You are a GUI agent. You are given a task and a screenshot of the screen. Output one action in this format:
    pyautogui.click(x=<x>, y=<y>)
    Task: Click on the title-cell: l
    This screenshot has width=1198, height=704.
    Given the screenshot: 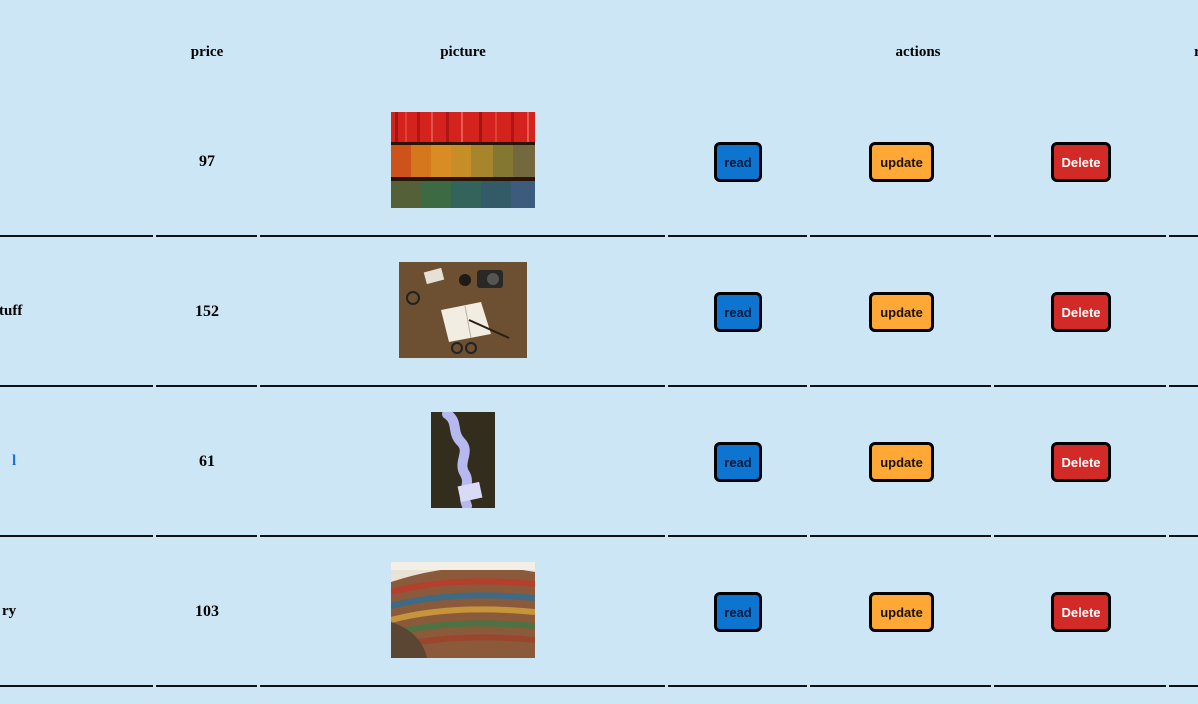 What is the action you would take?
    pyautogui.click(x=14, y=461)
    